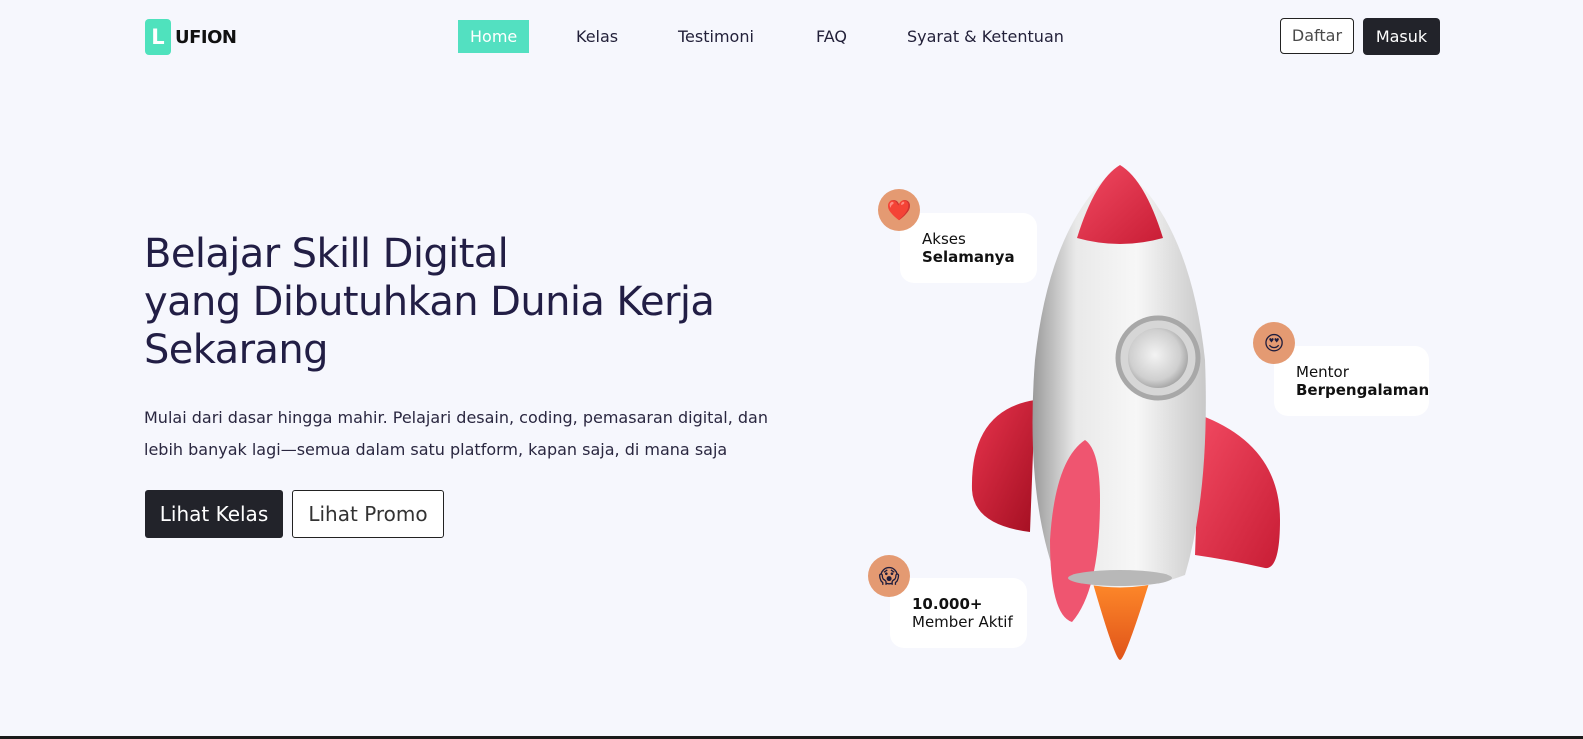 Image resolution: width=1583 pixels, height=739 pixels. Describe the element at coordinates (429, 302) in the screenshot. I see `hero-title-line: yang Dibutuhkan Dunia Kerja` at that location.